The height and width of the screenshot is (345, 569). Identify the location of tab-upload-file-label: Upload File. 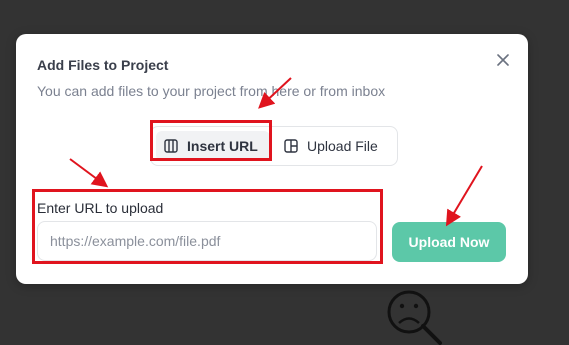
(342, 146).